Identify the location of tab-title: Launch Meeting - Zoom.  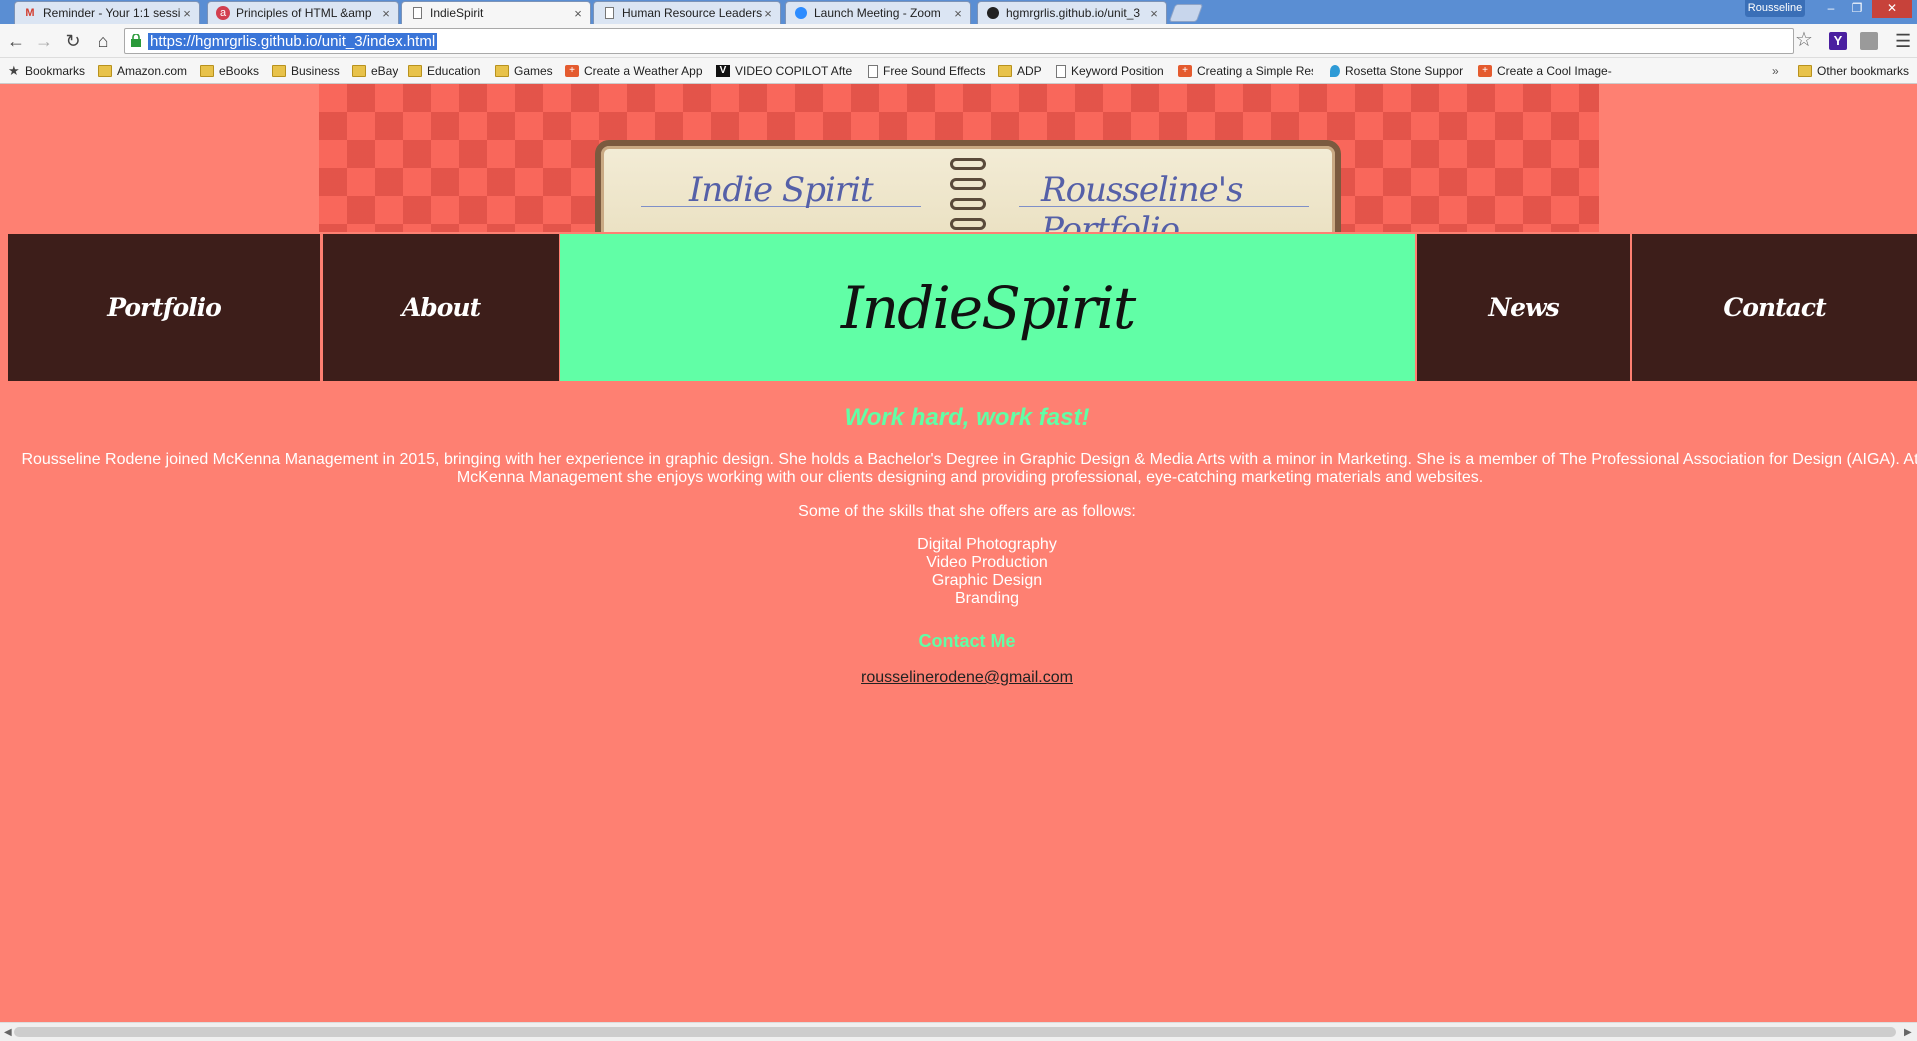
(877, 13).